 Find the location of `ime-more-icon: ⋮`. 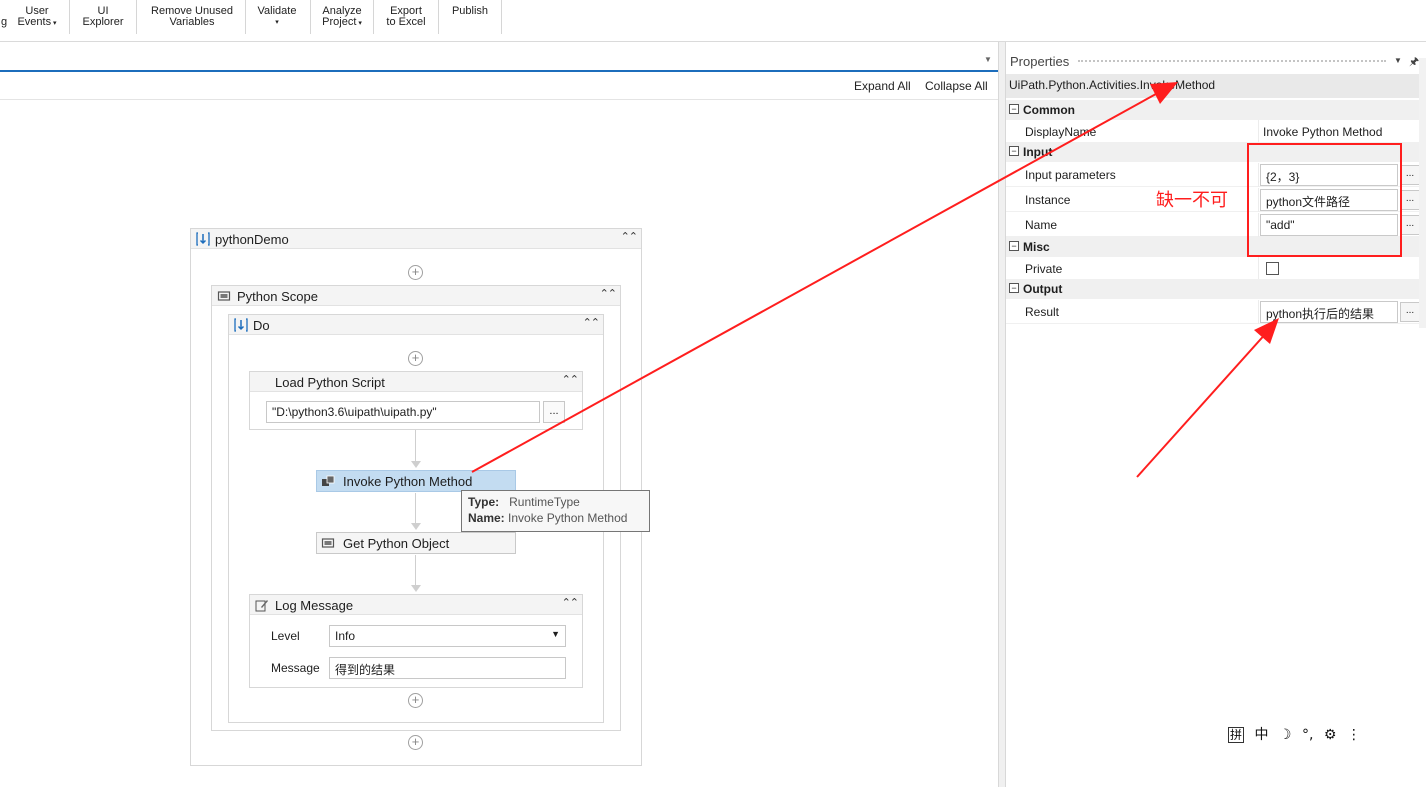

ime-more-icon: ⋮ is located at coordinates (1354, 735).